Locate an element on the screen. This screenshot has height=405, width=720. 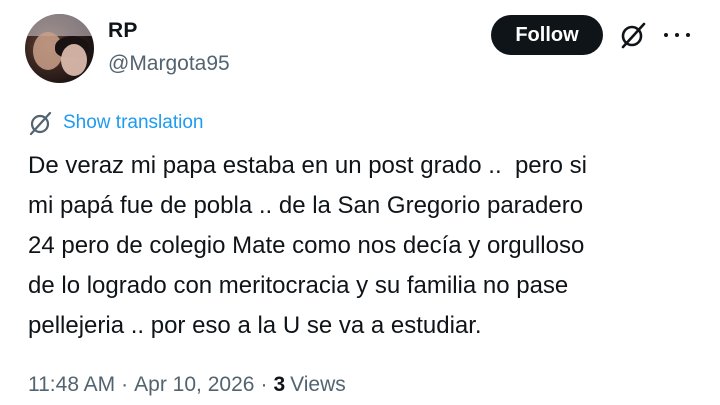
tweet-meta: 11:48 AM · Apr 10, 2026 · 3 Views is located at coordinates (187, 385).